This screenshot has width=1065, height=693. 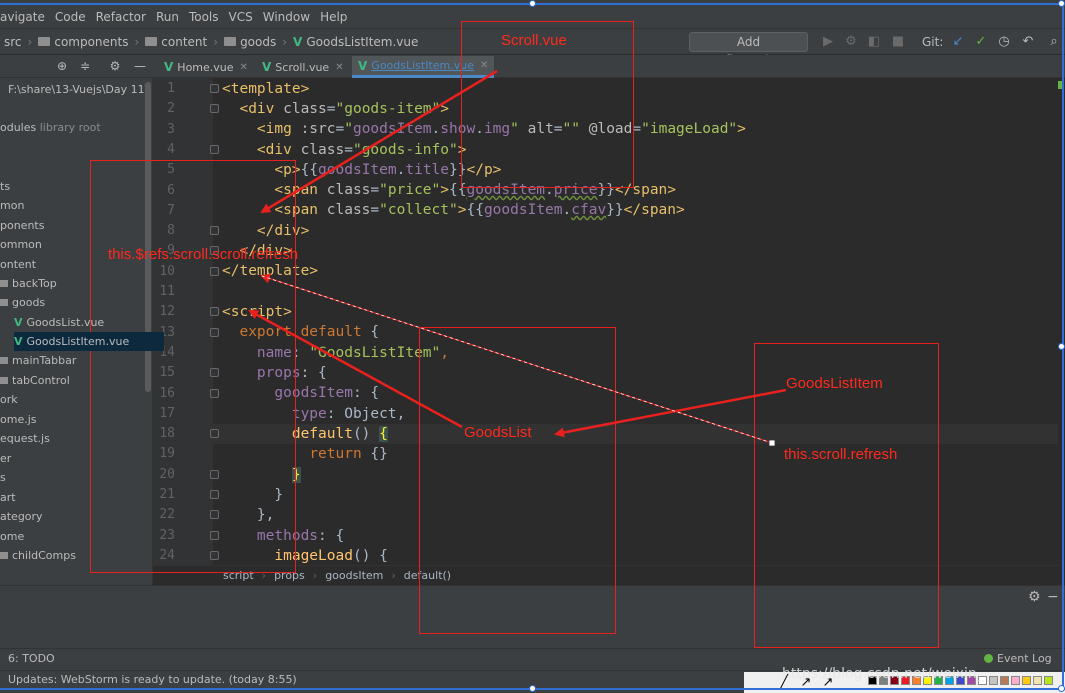 What do you see at coordinates (874, 42) in the screenshot?
I see `coverage-icon: ◧` at bounding box center [874, 42].